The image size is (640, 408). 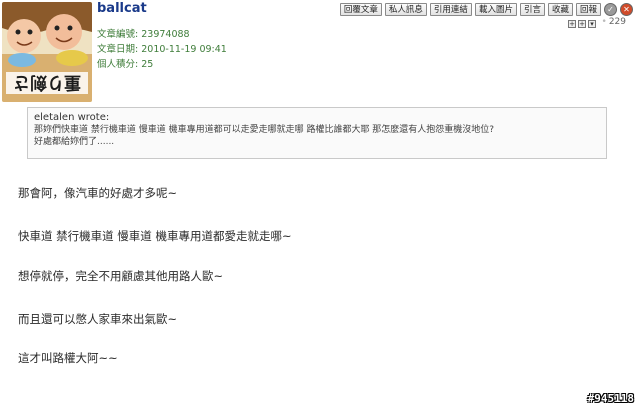 I want to click on article-date-row: 文章日期: 2010-11-19 09:41, so click(x=162, y=49).